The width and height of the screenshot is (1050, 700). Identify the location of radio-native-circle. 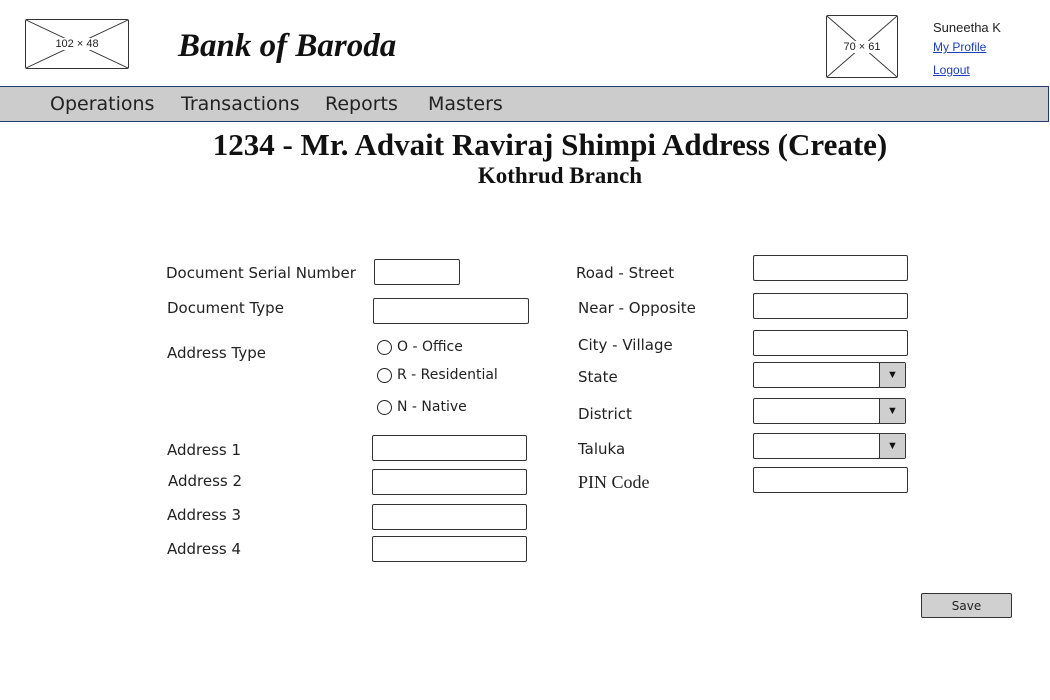
(384, 407).